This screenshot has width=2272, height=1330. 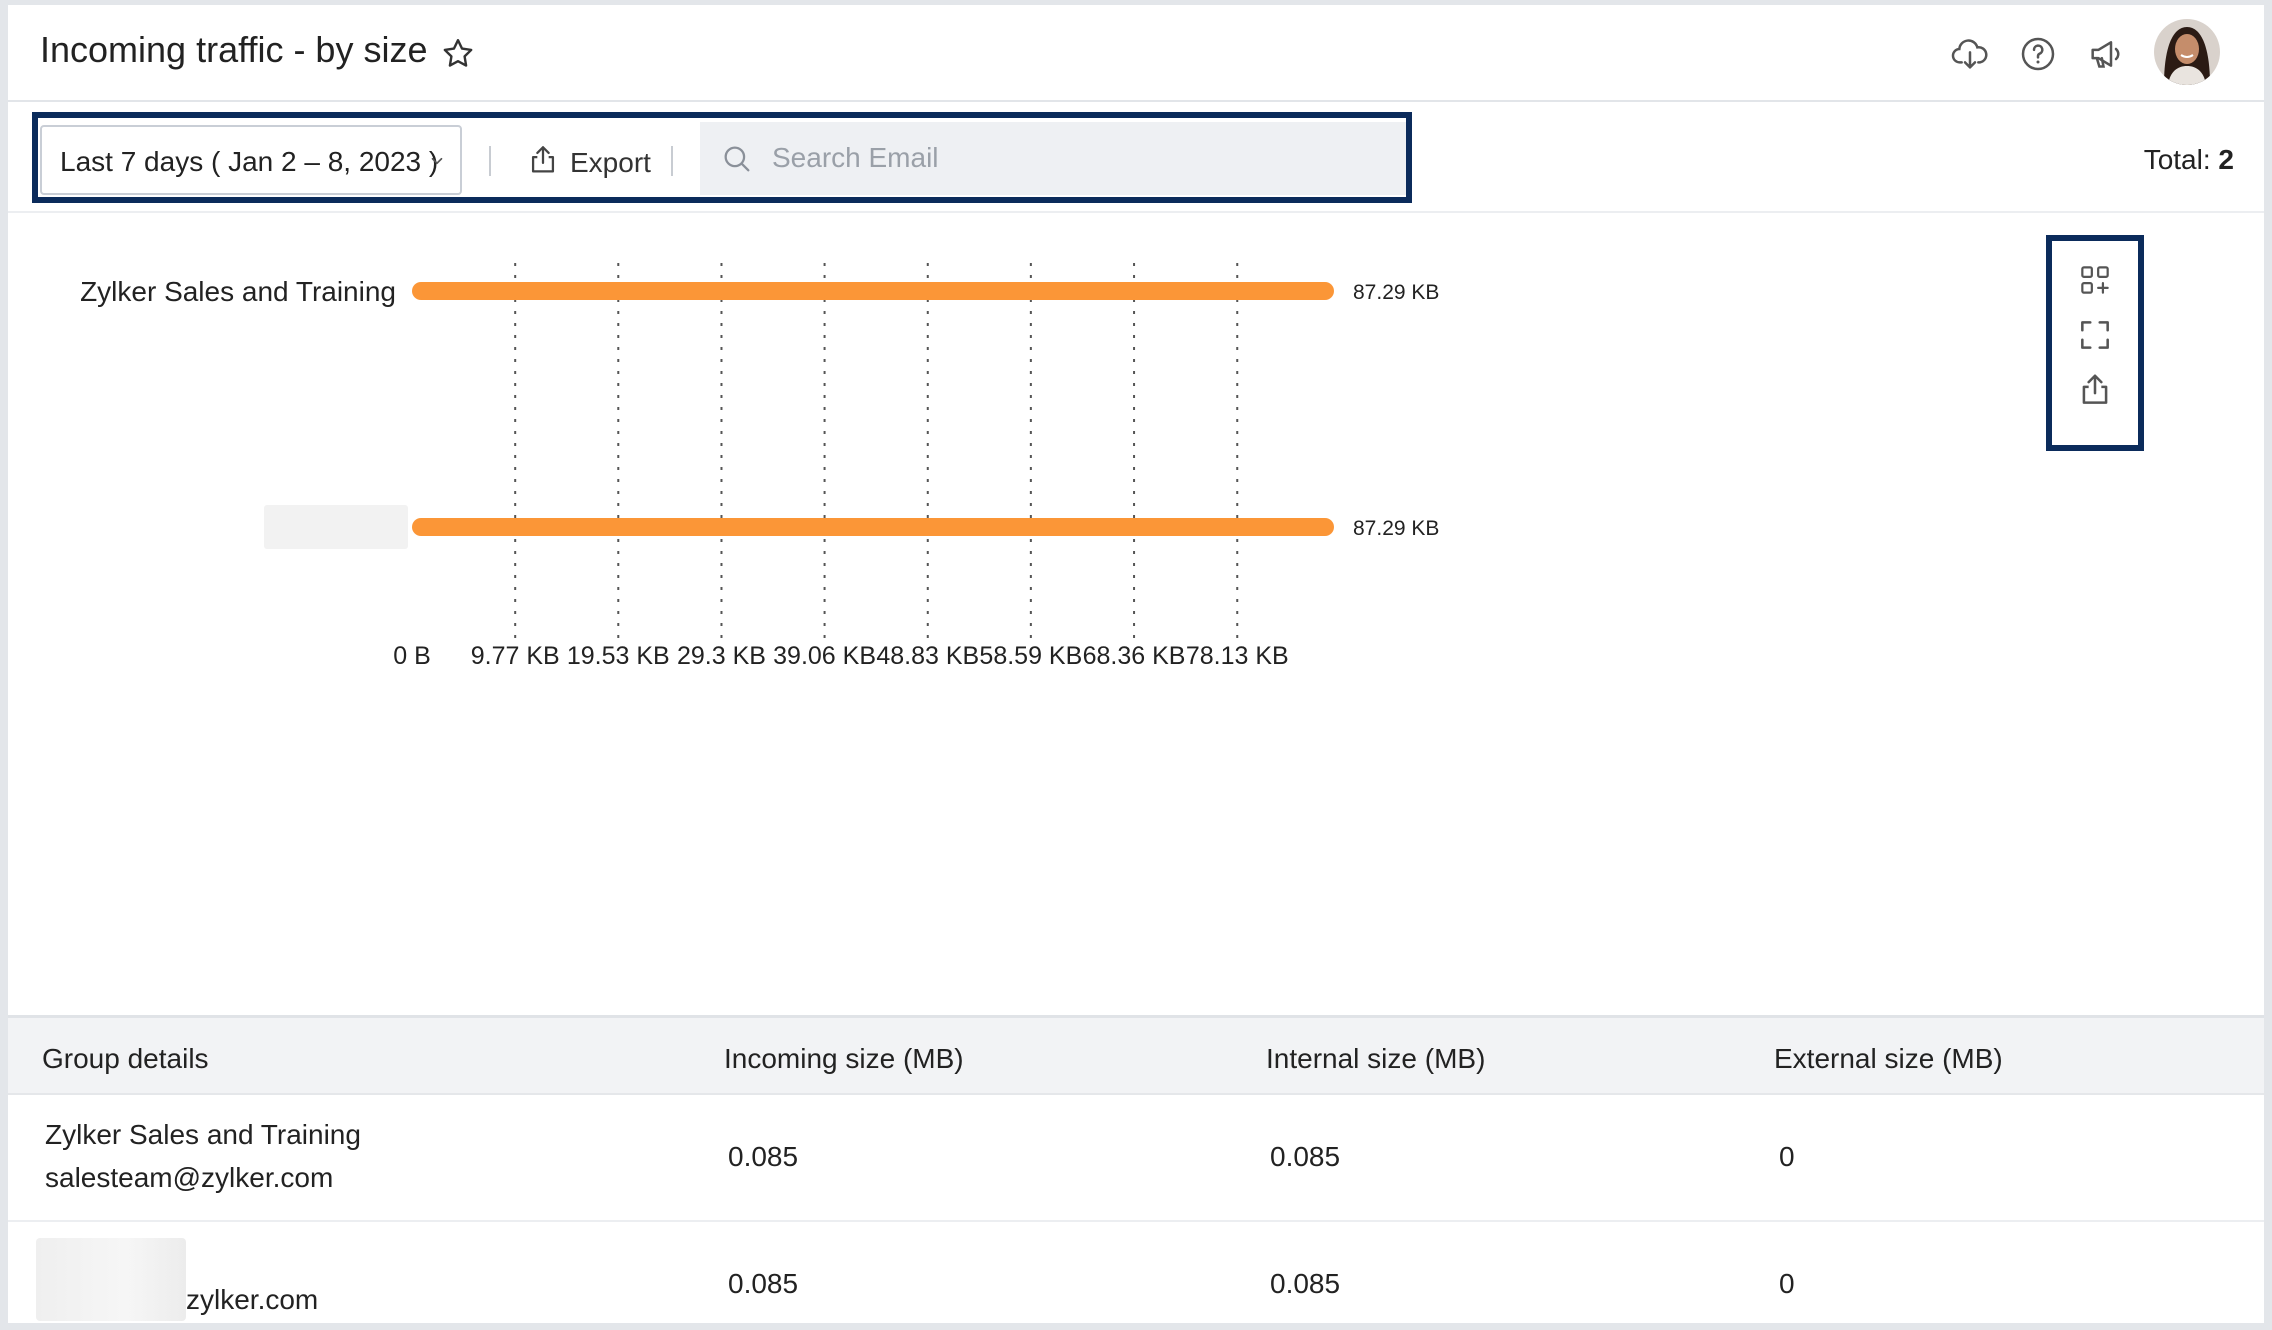 What do you see at coordinates (927, 656) in the screenshot?
I see `x-tick-label: 48.83 KB` at bounding box center [927, 656].